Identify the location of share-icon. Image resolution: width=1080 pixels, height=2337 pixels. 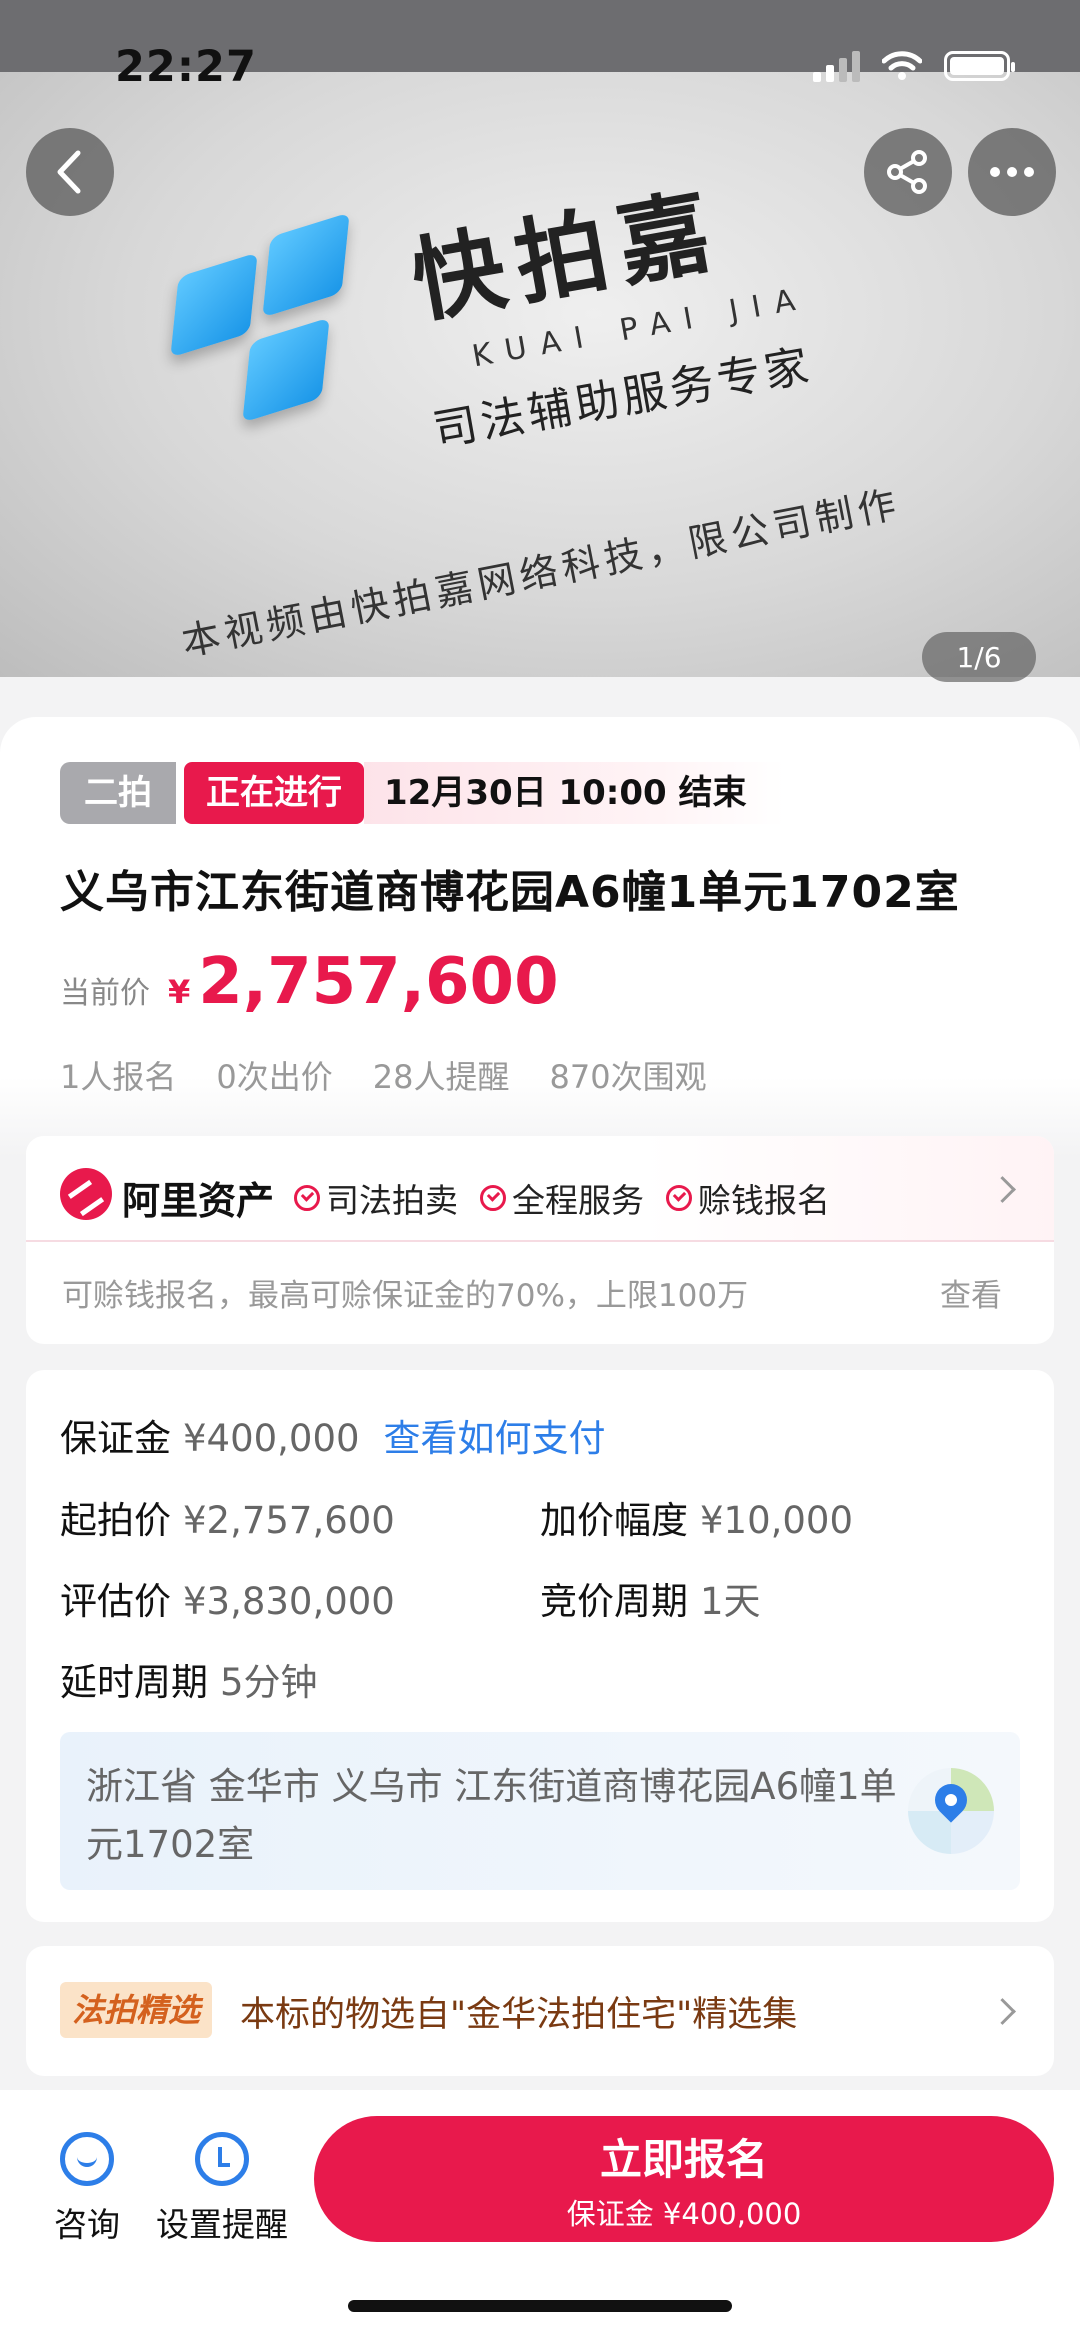
(907, 172).